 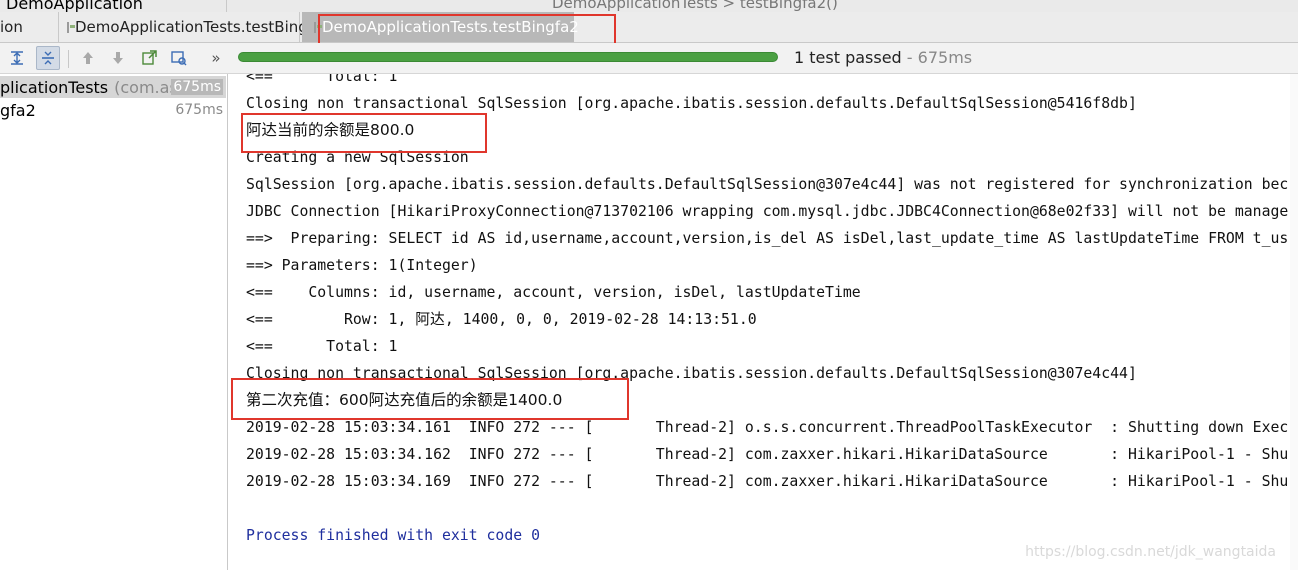 I want to click on previous-failed-button, so click(x=88, y=58).